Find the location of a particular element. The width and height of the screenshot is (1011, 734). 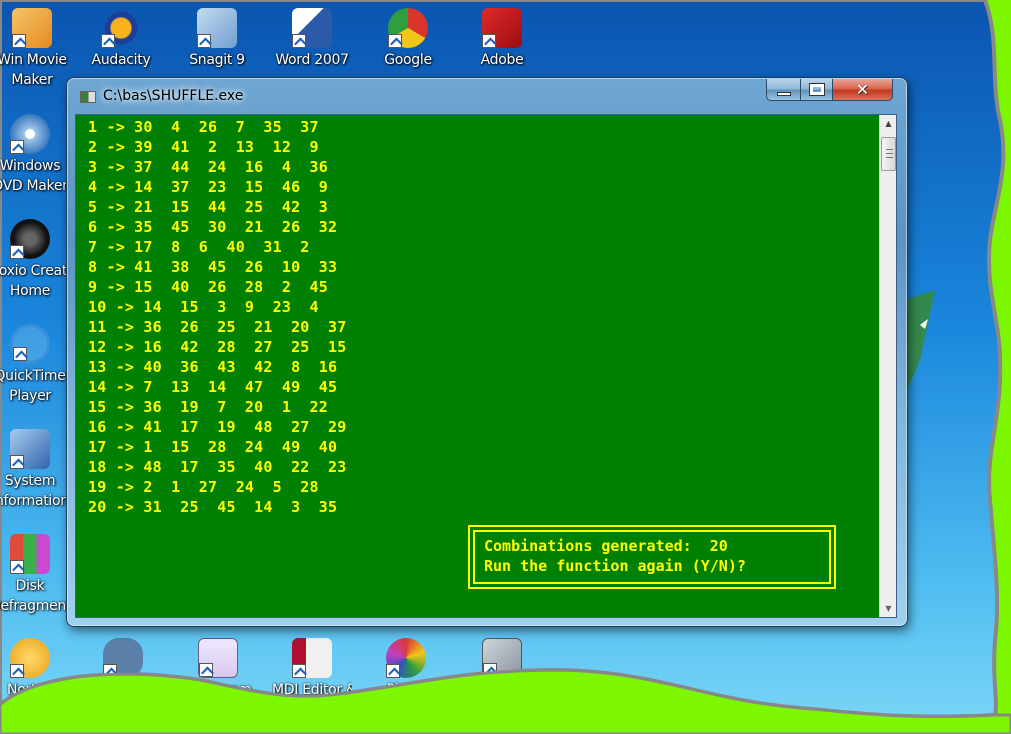

adobe-reader-icon is located at coordinates (502, 28).